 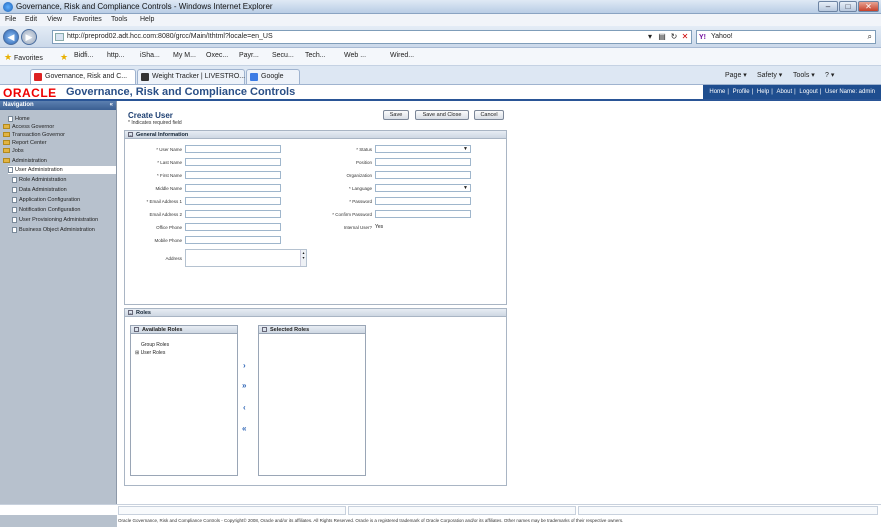 What do you see at coordinates (233, 162) in the screenshot?
I see `last-name-input` at bounding box center [233, 162].